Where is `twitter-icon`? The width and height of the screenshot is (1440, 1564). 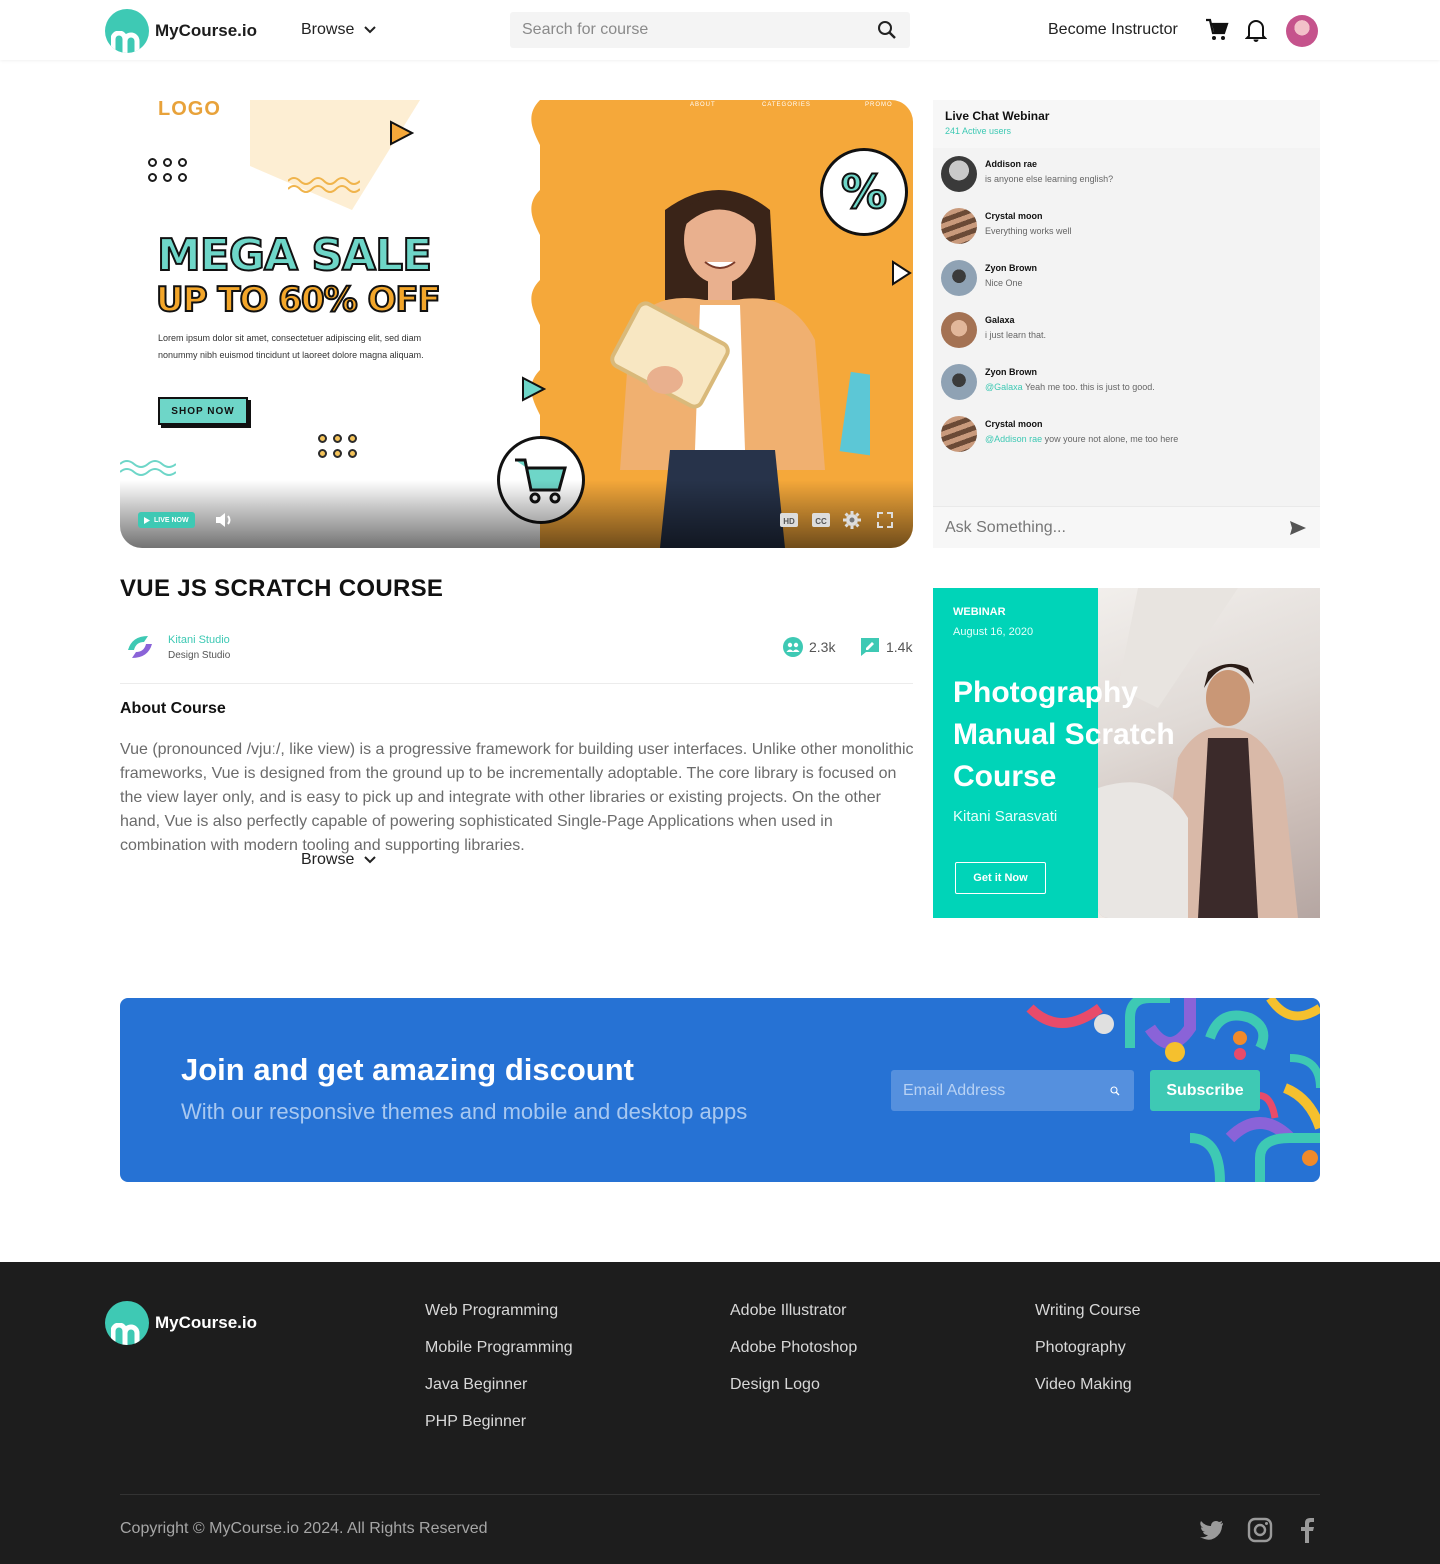
twitter-icon is located at coordinates (1212, 1530).